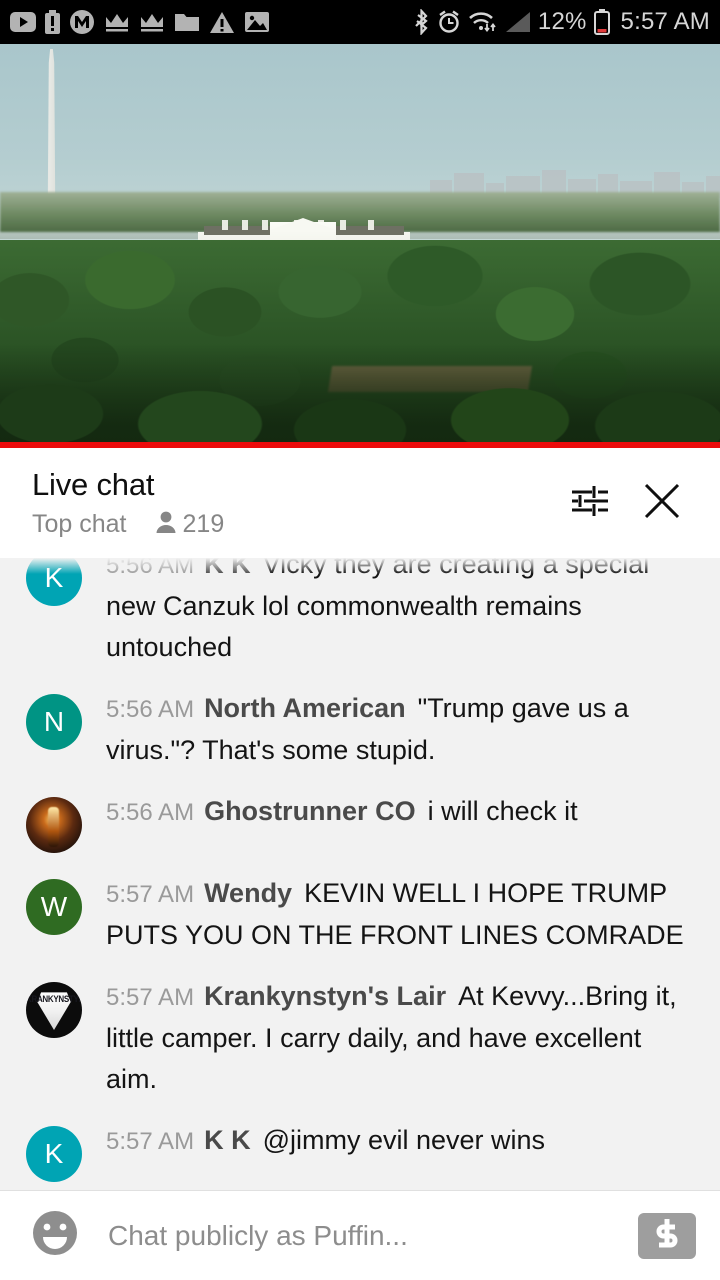  I want to click on chat-message-body: 5:57 AM K K @jimmy evil never wins, so click(400, 1141).